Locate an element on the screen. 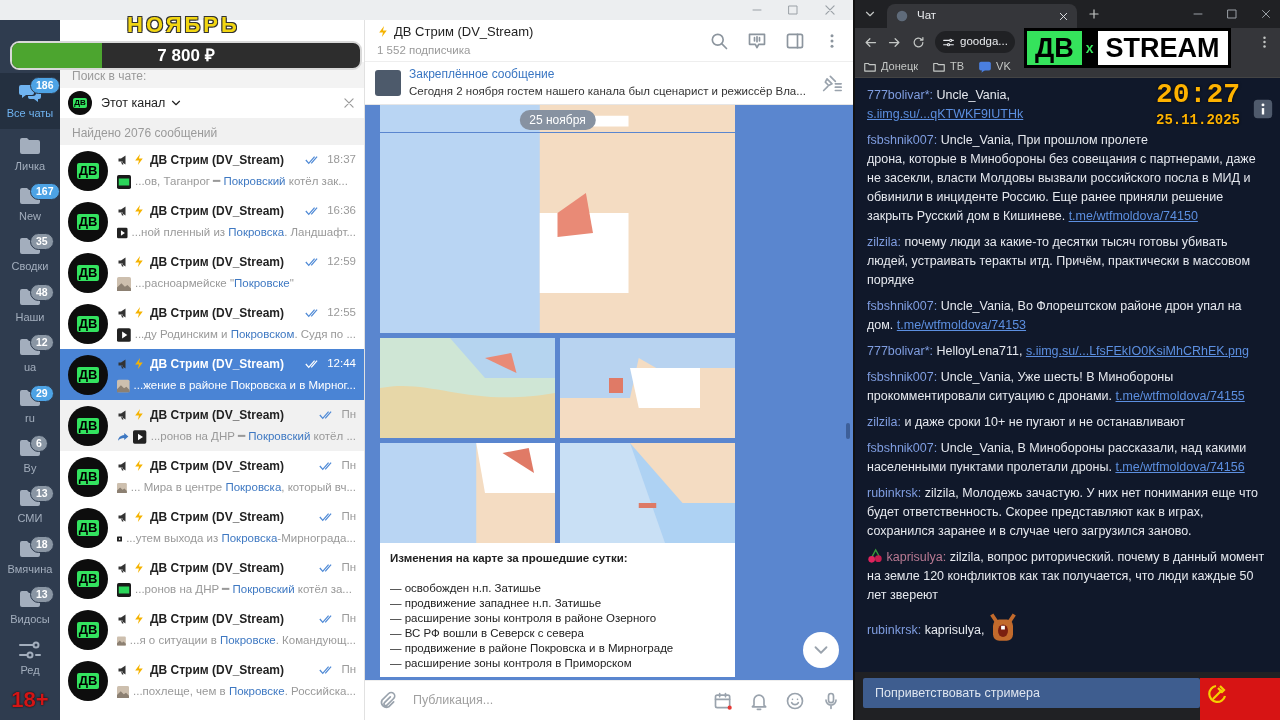 This screenshot has height=720, width=1280. unread-badge: 186 is located at coordinates (45, 86).